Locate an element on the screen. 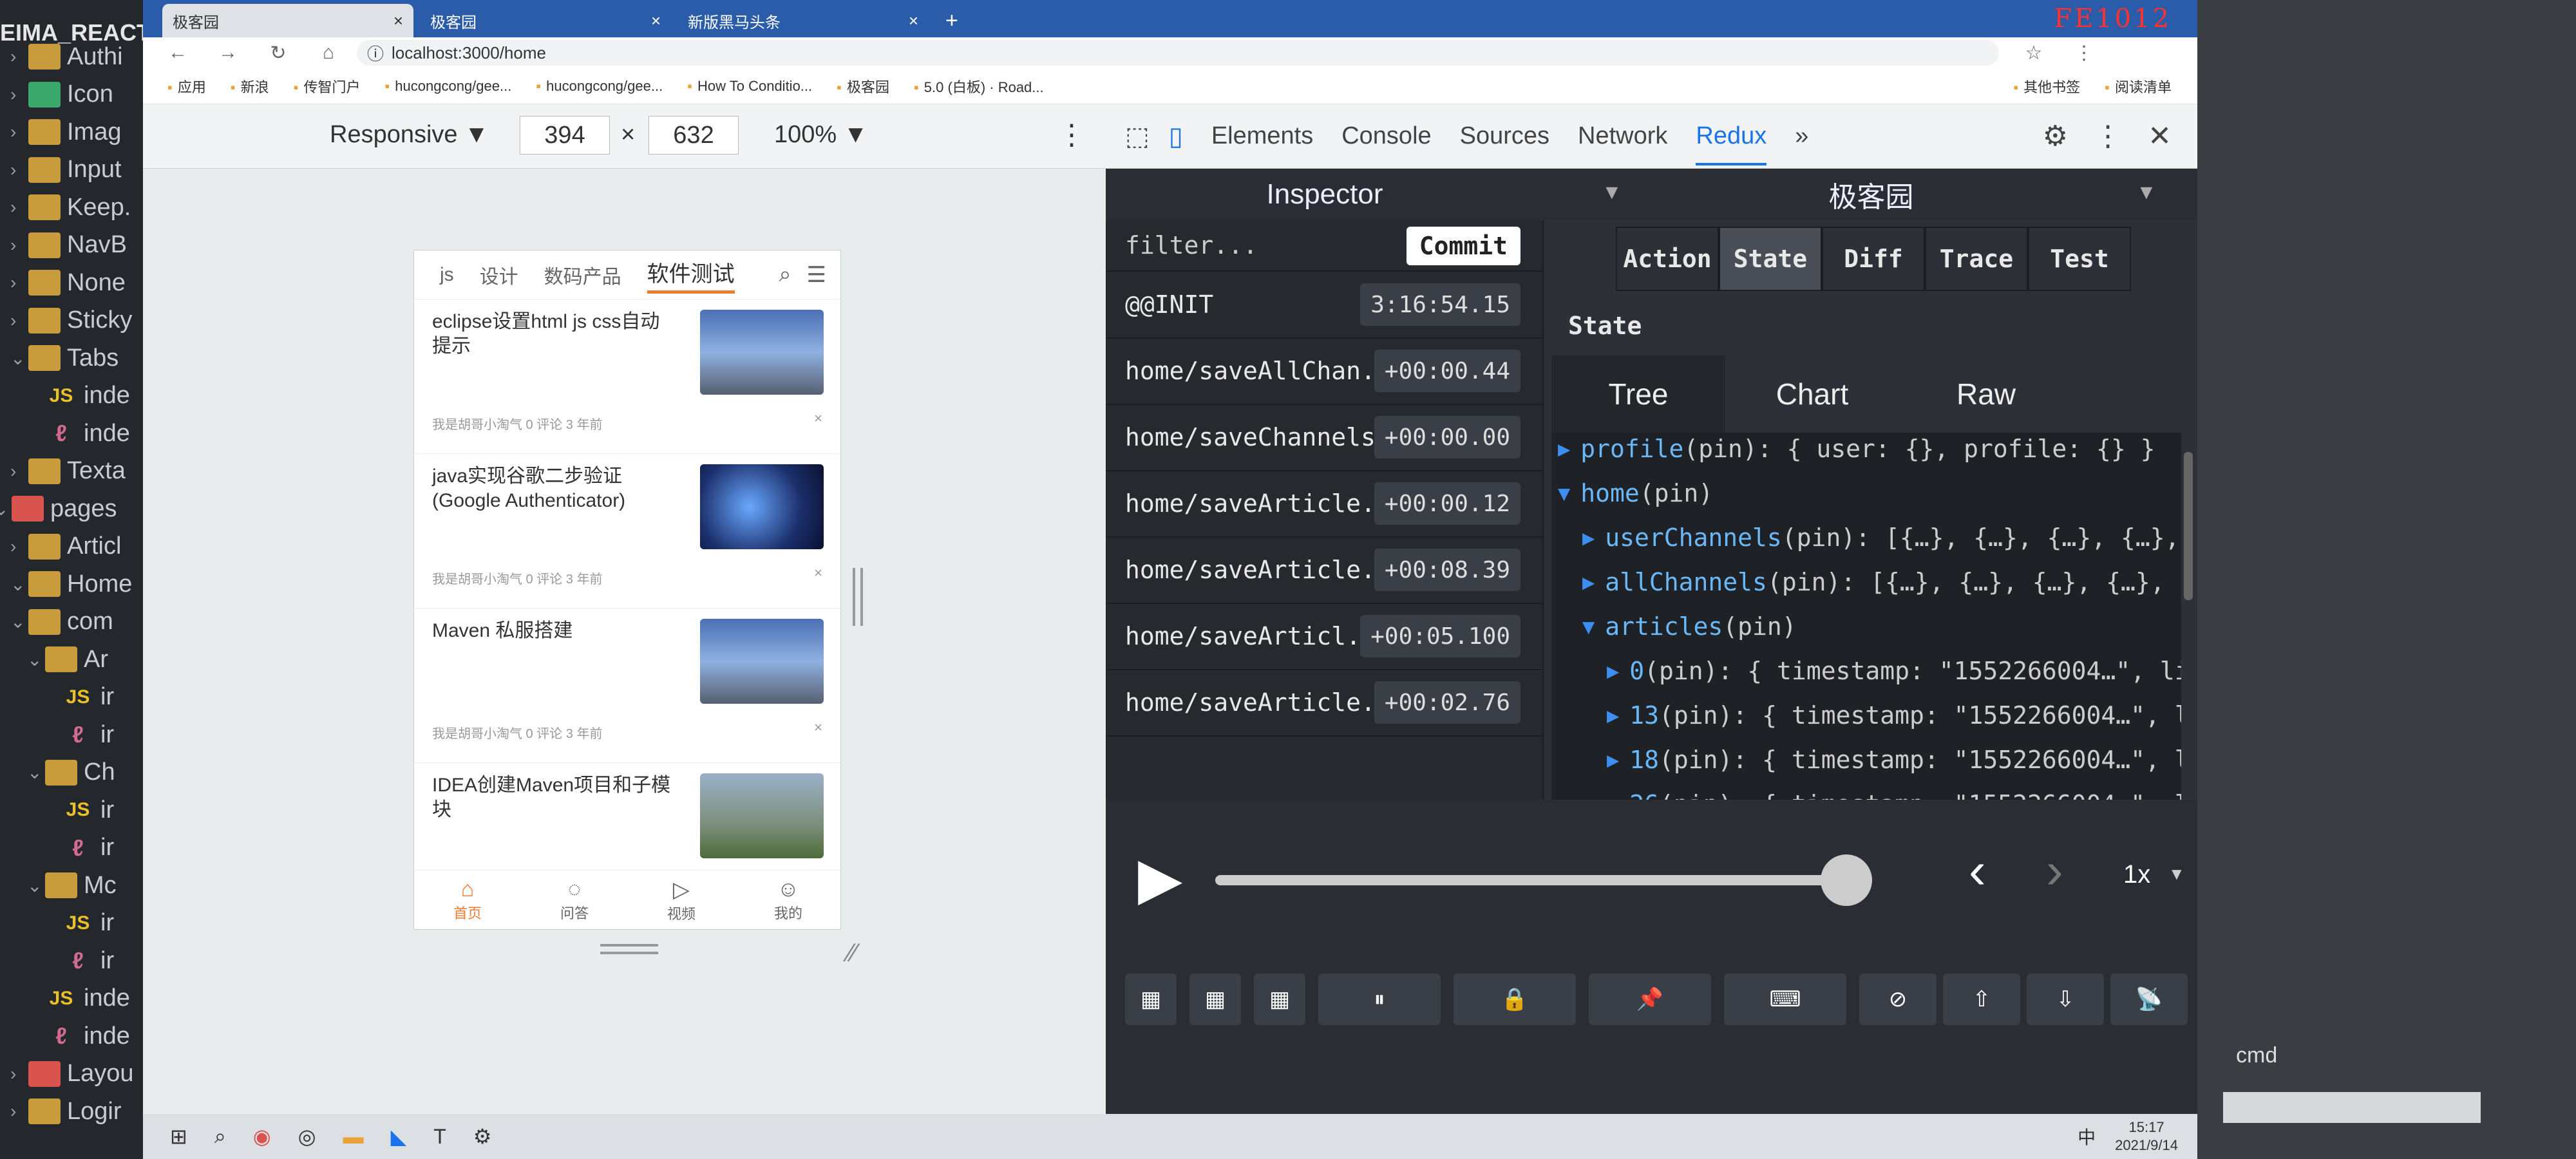  reload-icon: ↻ is located at coordinates (278, 53).